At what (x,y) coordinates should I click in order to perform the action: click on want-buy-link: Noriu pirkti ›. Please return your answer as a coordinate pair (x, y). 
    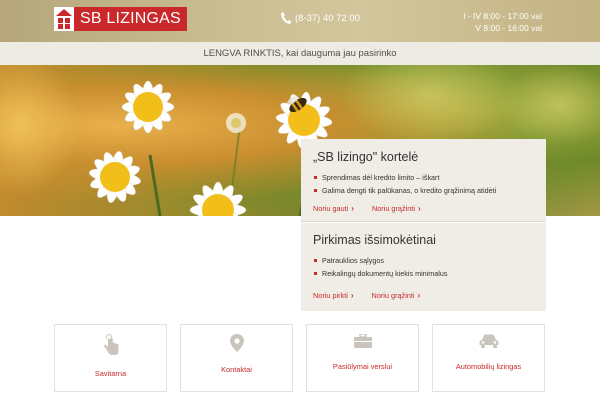
    Looking at the image, I should click on (333, 295).